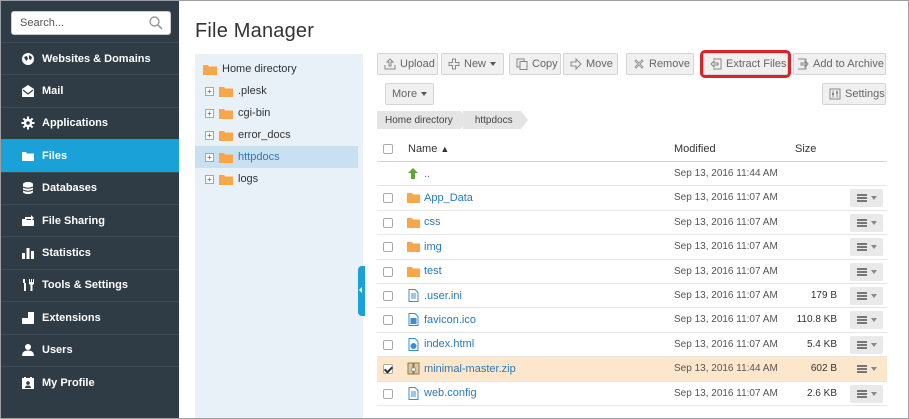 This screenshot has width=909, height=419. I want to click on database-icon, so click(28, 188).